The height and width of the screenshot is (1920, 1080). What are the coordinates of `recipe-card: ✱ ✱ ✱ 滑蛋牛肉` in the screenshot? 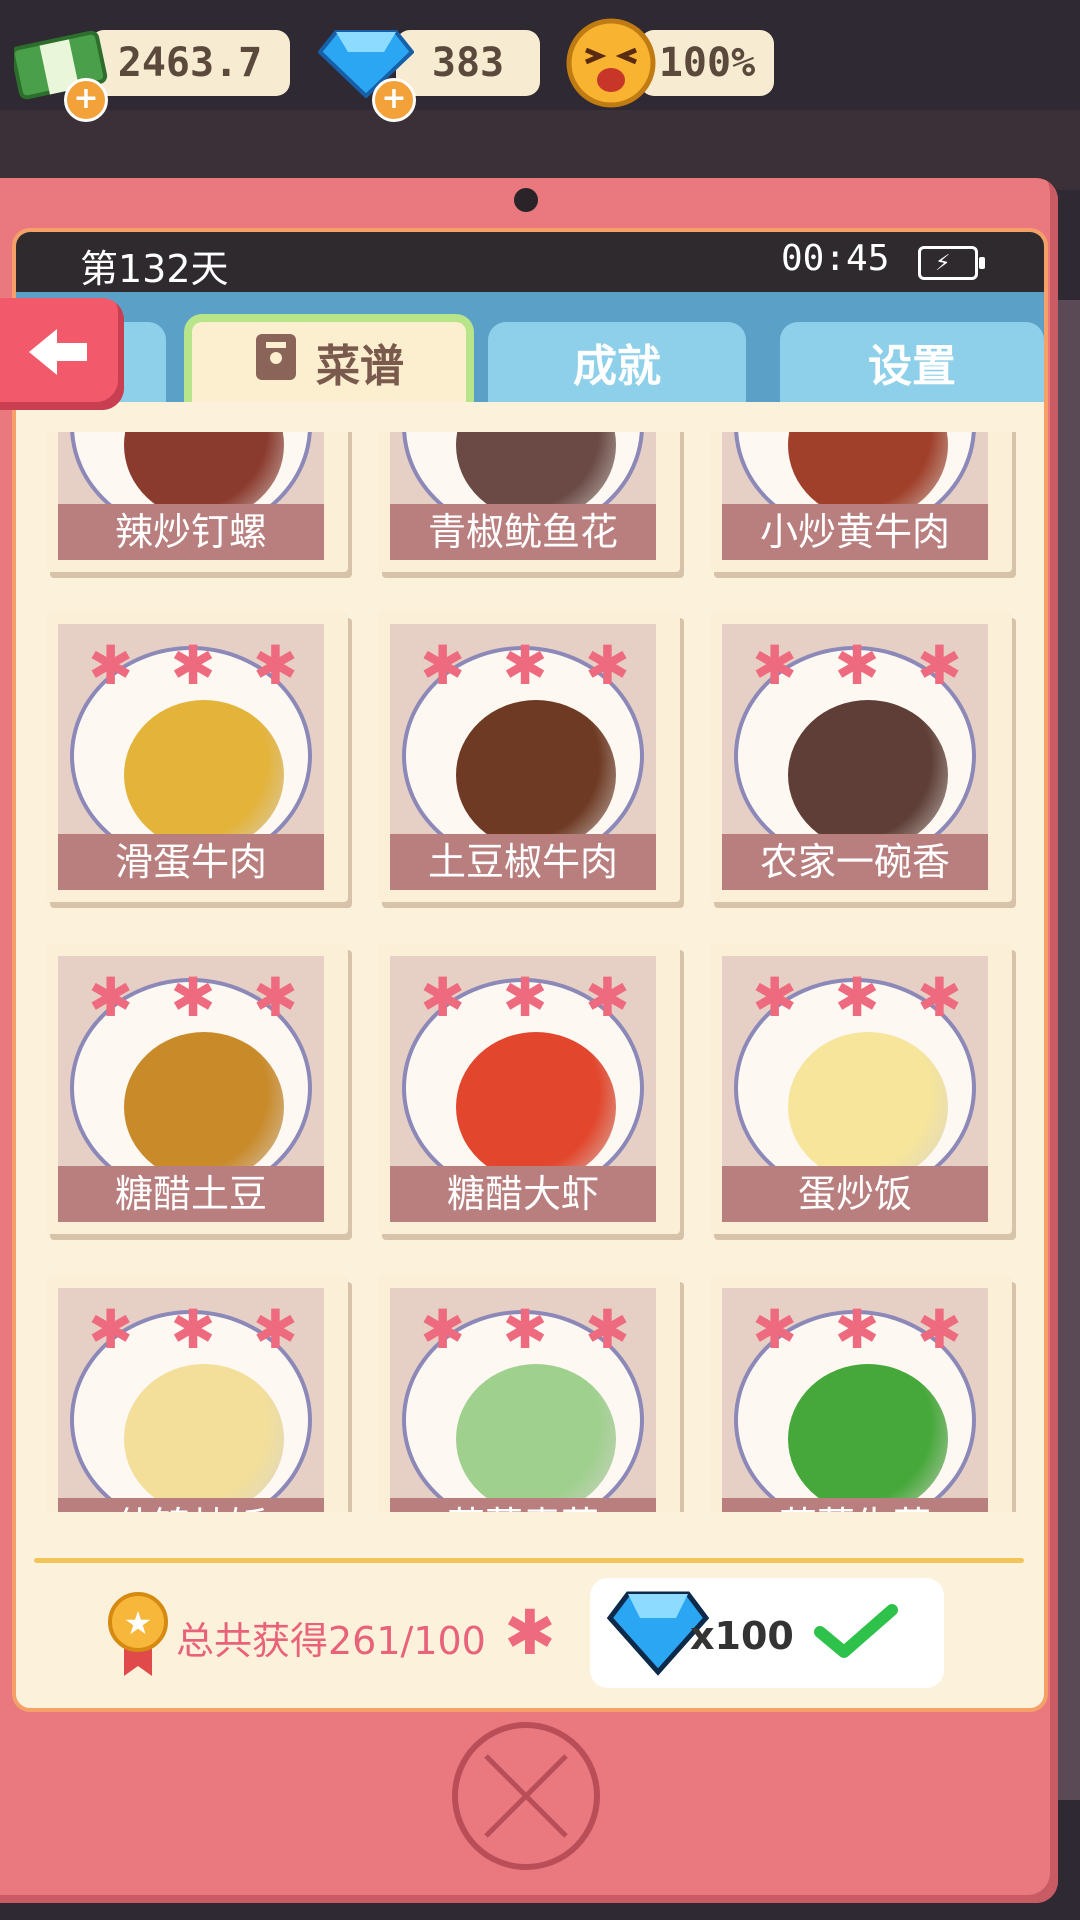 It's located at (197, 757).